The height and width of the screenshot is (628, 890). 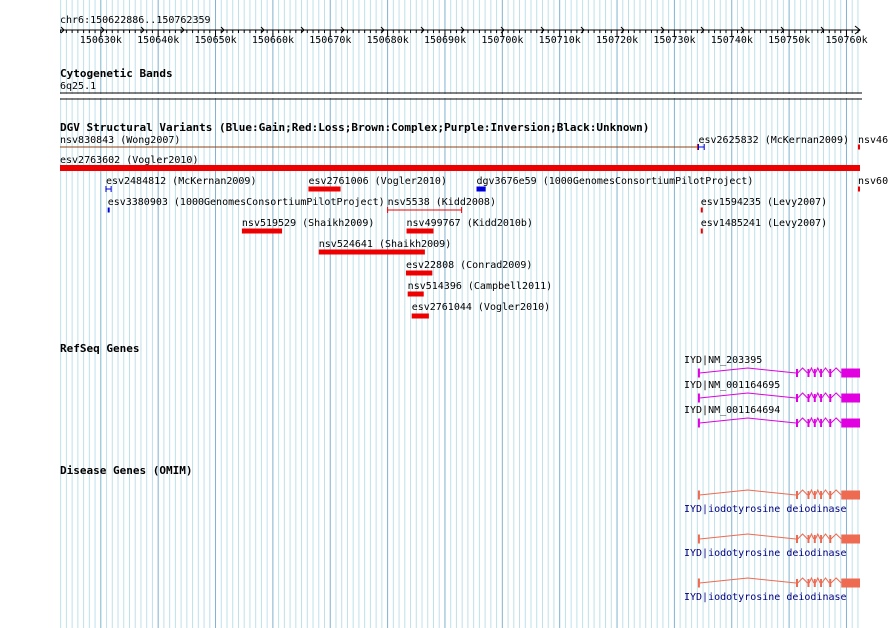 I want to click on refseq-transcripts, so click(x=778, y=397).